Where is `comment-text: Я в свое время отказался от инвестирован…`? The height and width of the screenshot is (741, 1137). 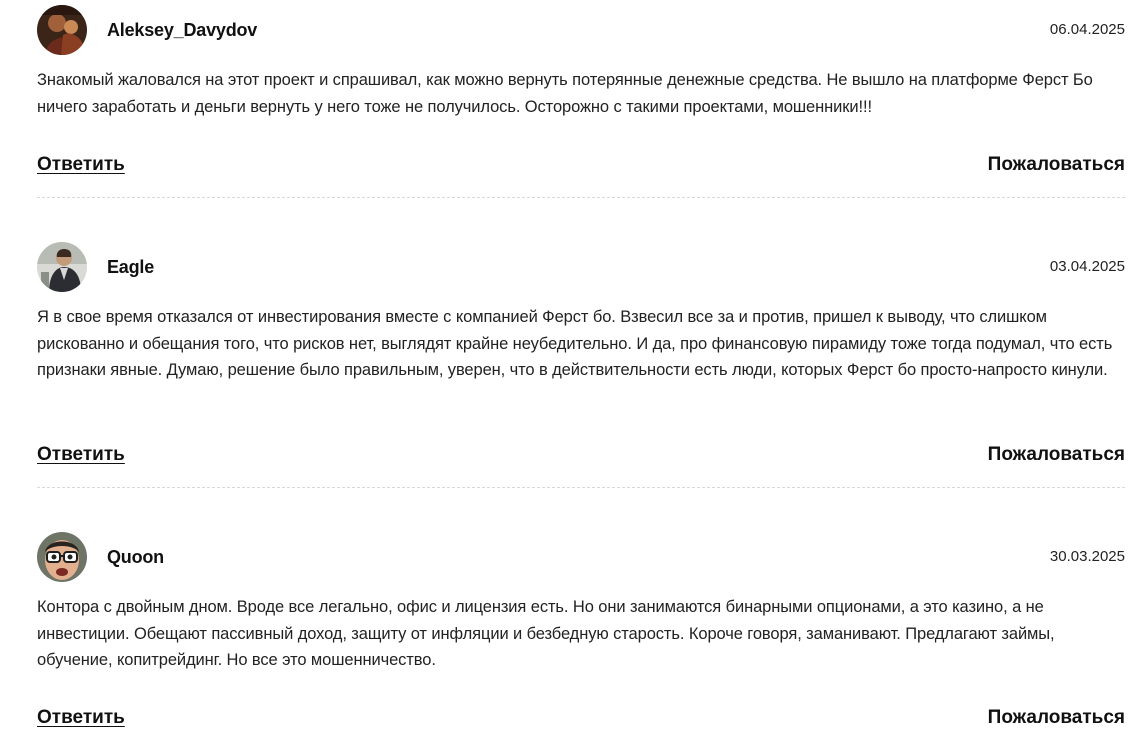 comment-text: Я в свое время отказался от инвестирован… is located at coordinates (575, 343).